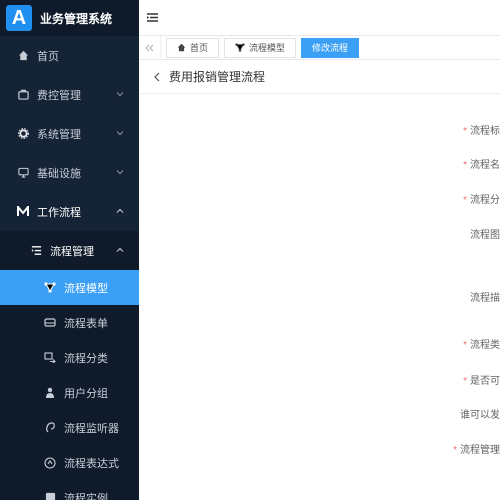  I want to click on double-chevron-left-icon, so click(149, 48).